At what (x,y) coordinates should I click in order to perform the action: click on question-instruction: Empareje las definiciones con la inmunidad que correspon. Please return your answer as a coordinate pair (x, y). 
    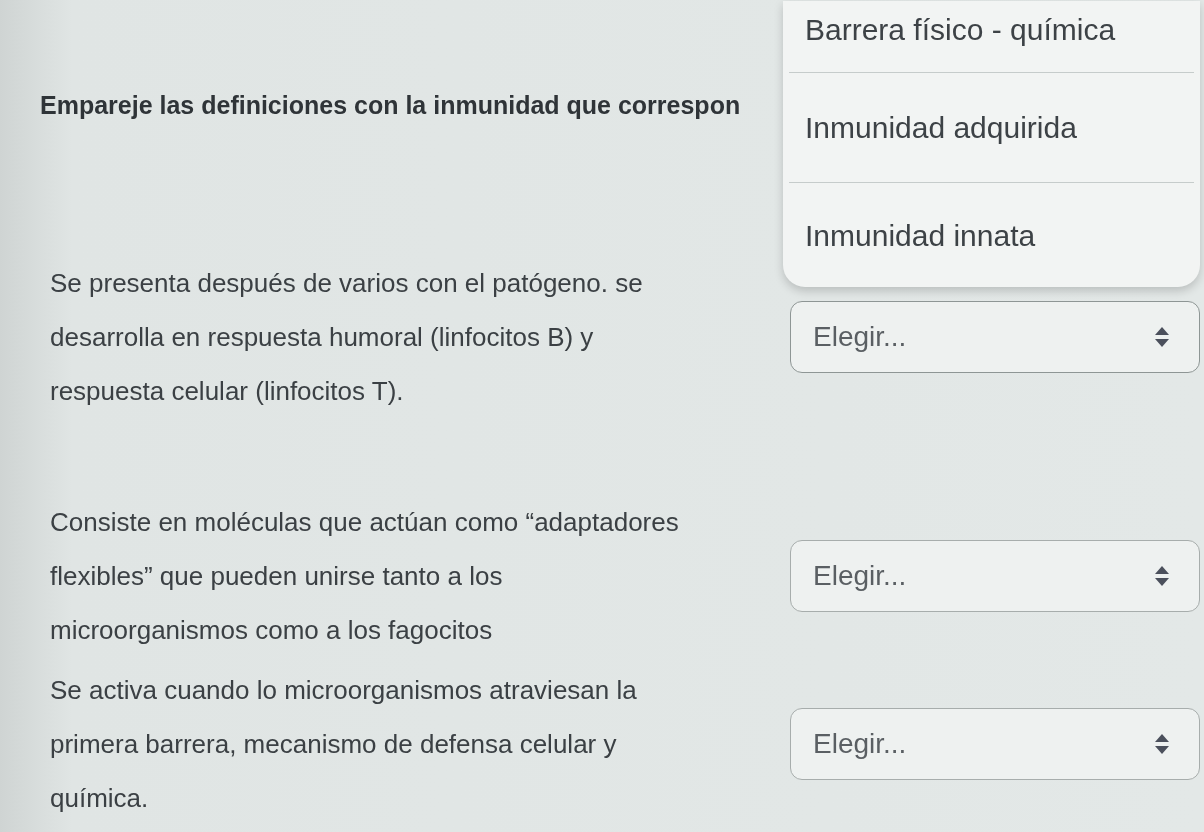
    Looking at the image, I should click on (390, 105).